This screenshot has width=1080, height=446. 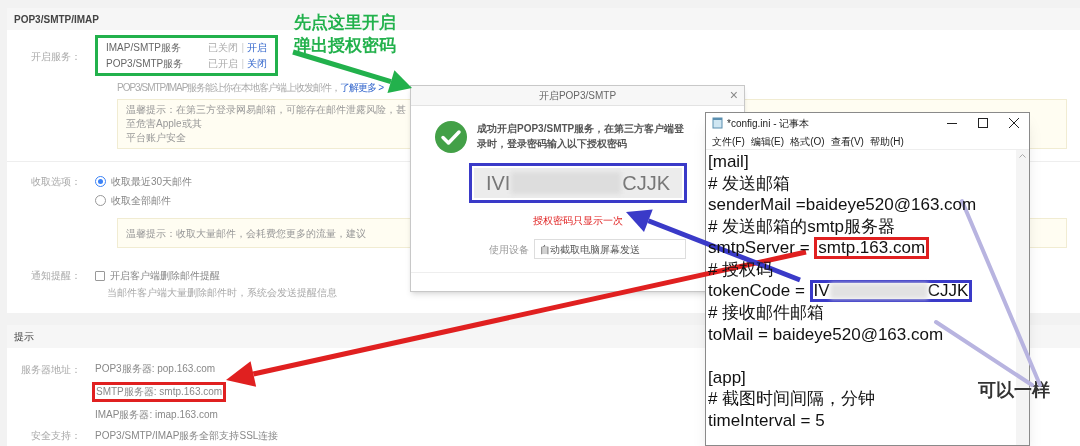 What do you see at coordinates (578, 220) in the screenshot?
I see `warning-text: 授权密码只显示一次` at bounding box center [578, 220].